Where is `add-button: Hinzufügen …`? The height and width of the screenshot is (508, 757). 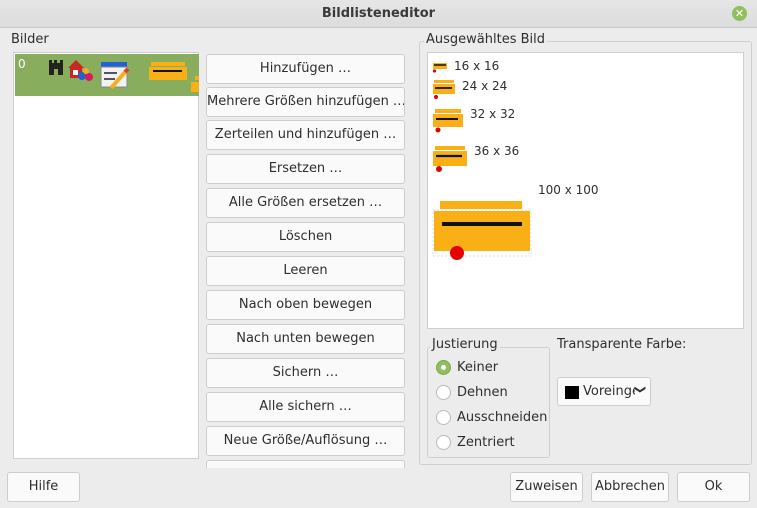
add-button: Hinzufügen … is located at coordinates (305, 69).